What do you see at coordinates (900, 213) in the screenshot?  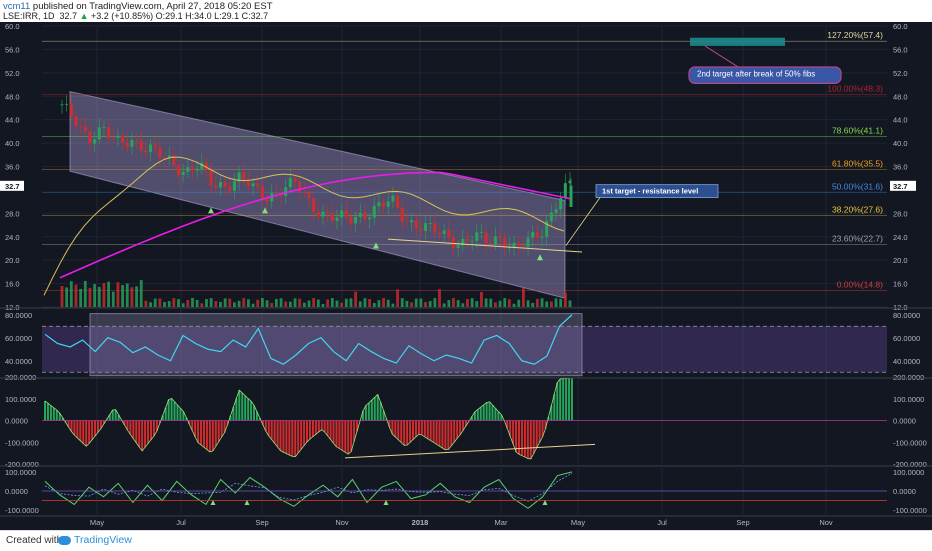 I see `price-tick-right: 28.0` at bounding box center [900, 213].